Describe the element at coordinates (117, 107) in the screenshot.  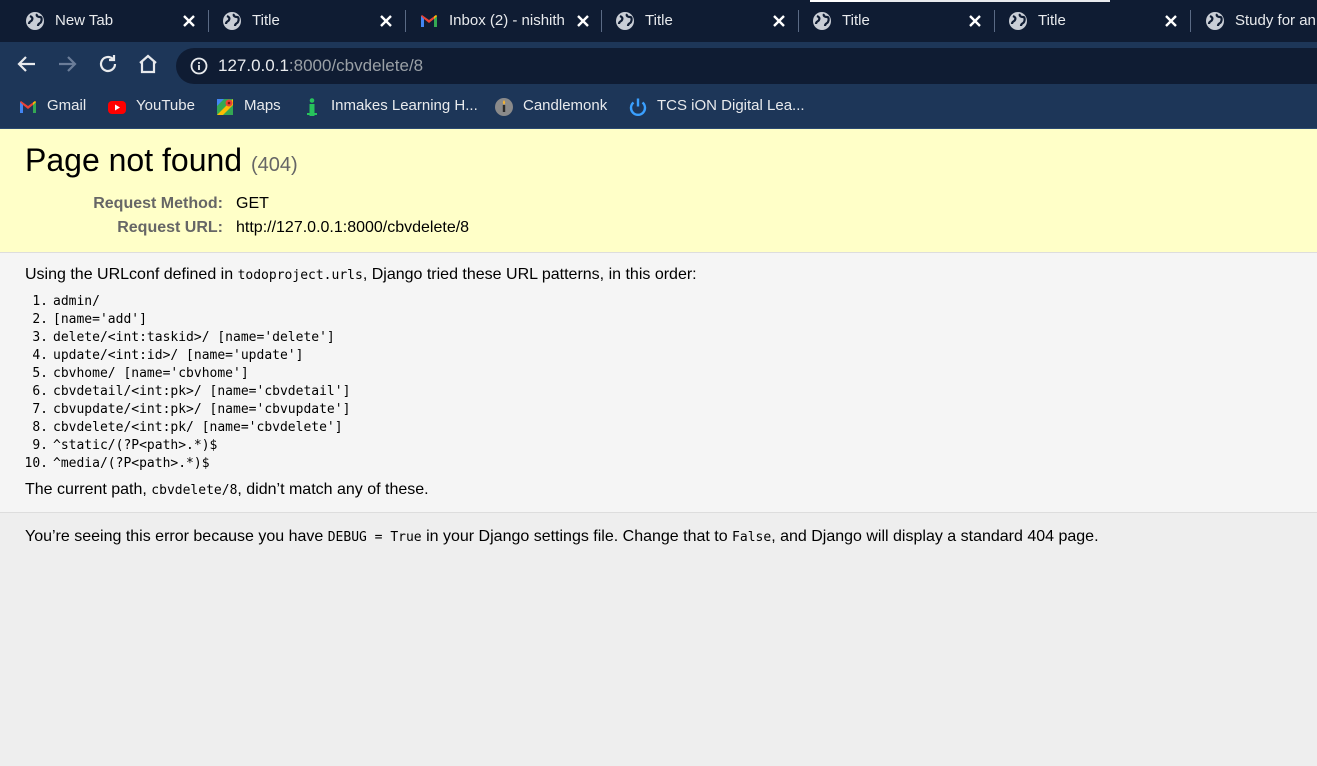
I see `youtube-icon` at that location.